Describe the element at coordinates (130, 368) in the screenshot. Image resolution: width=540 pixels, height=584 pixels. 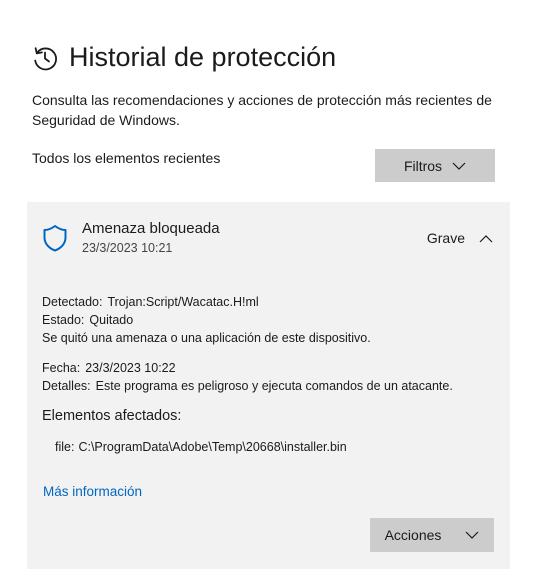
I see `date-value: 23/3/2023 10:22` at that location.